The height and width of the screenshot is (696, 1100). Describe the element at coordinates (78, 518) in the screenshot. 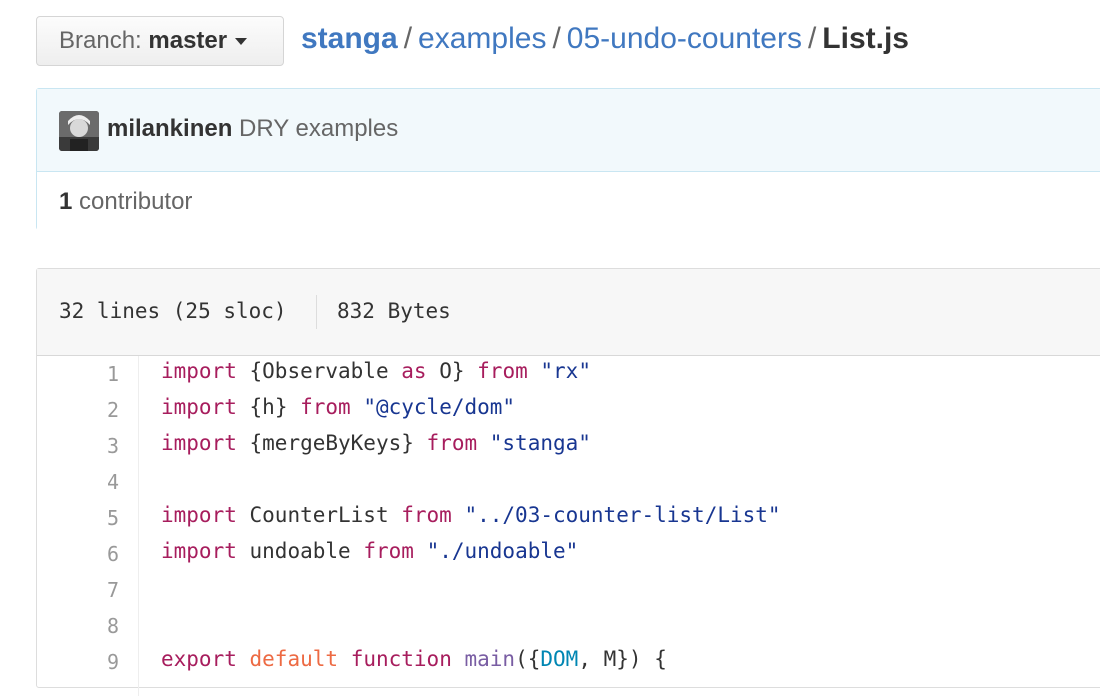

I see `line-number: 5` at that location.